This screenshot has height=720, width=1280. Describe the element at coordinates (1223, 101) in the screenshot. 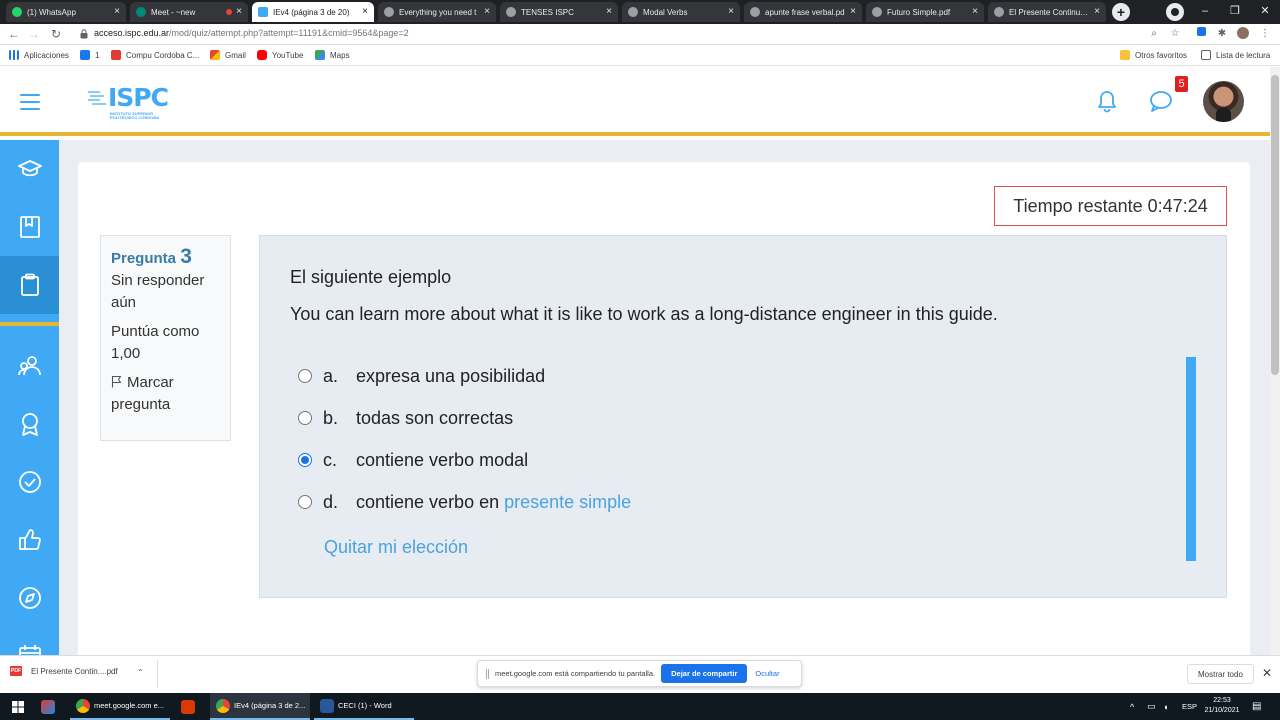

I see `avatar` at that location.